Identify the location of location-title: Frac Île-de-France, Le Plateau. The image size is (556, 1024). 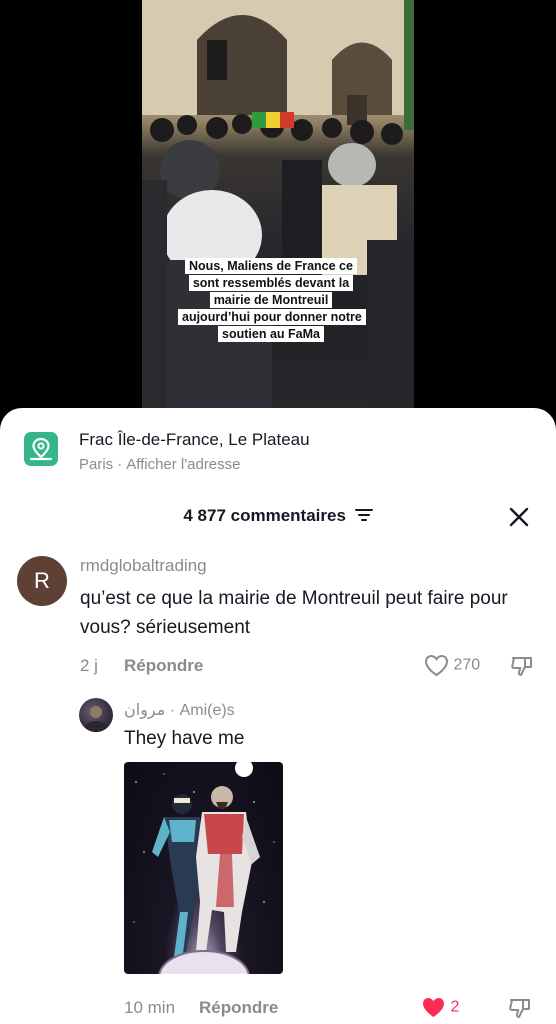
(194, 440).